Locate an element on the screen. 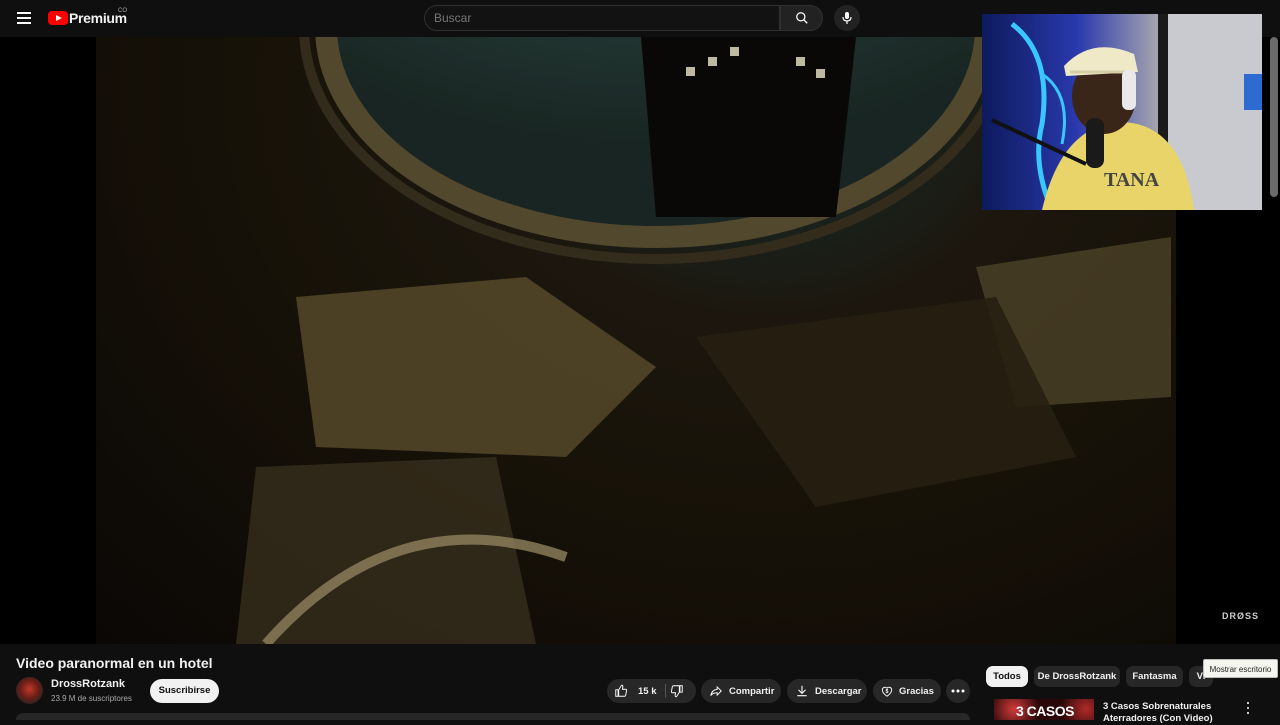 The width and height of the screenshot is (1280, 725). chip-from-channel: De DrossRotzank is located at coordinates (1077, 676).